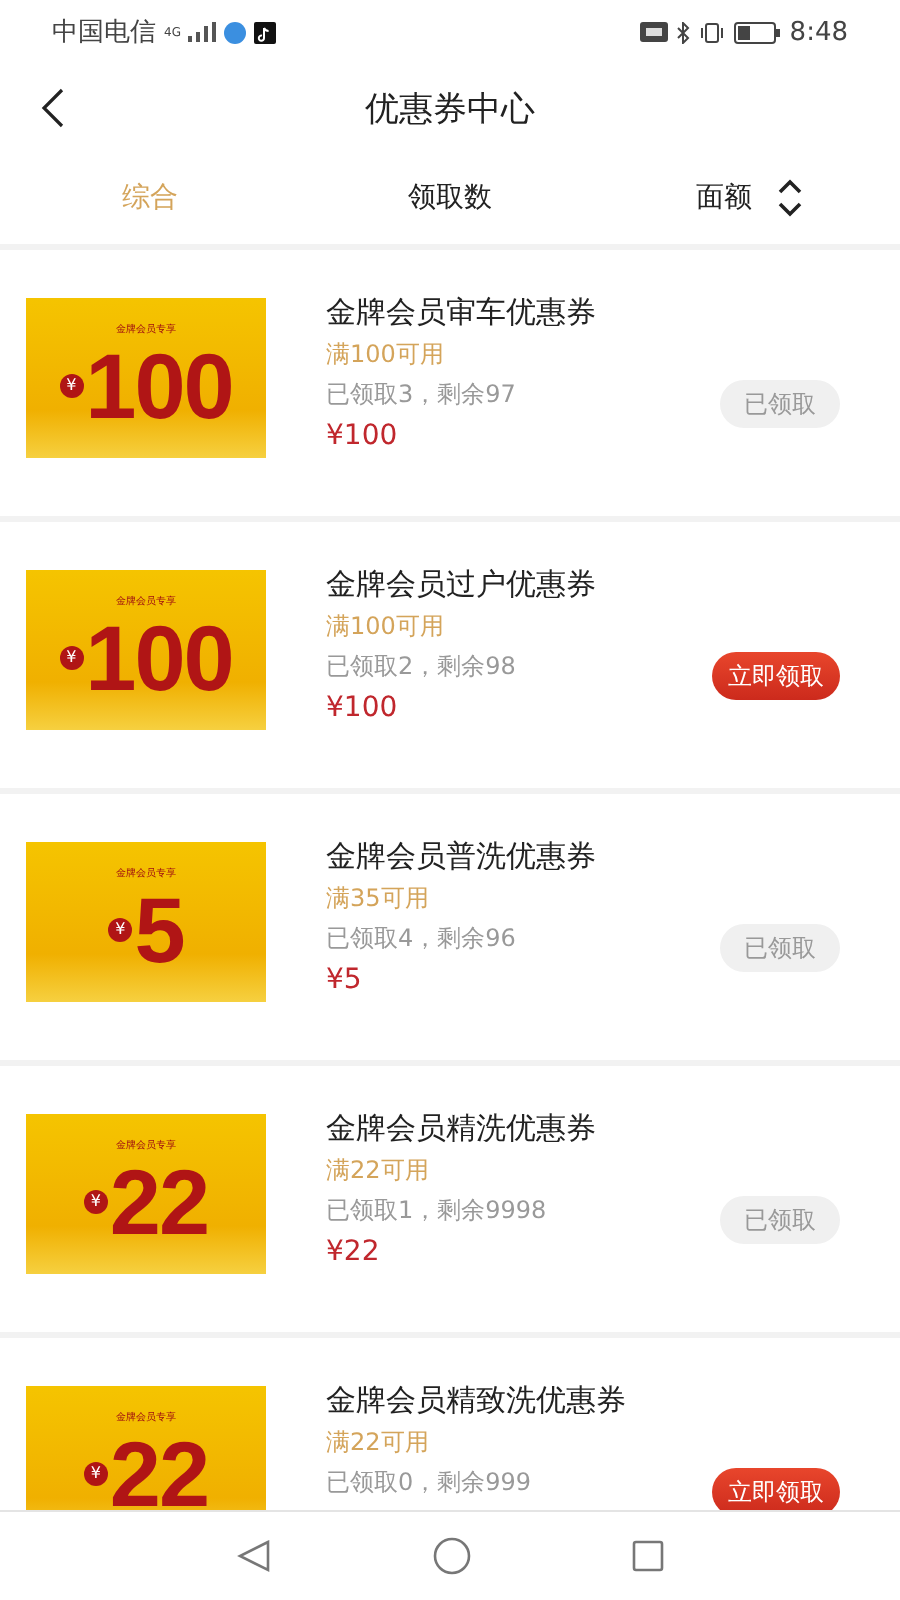  What do you see at coordinates (202, 32) in the screenshot?
I see `signal-icon` at bounding box center [202, 32].